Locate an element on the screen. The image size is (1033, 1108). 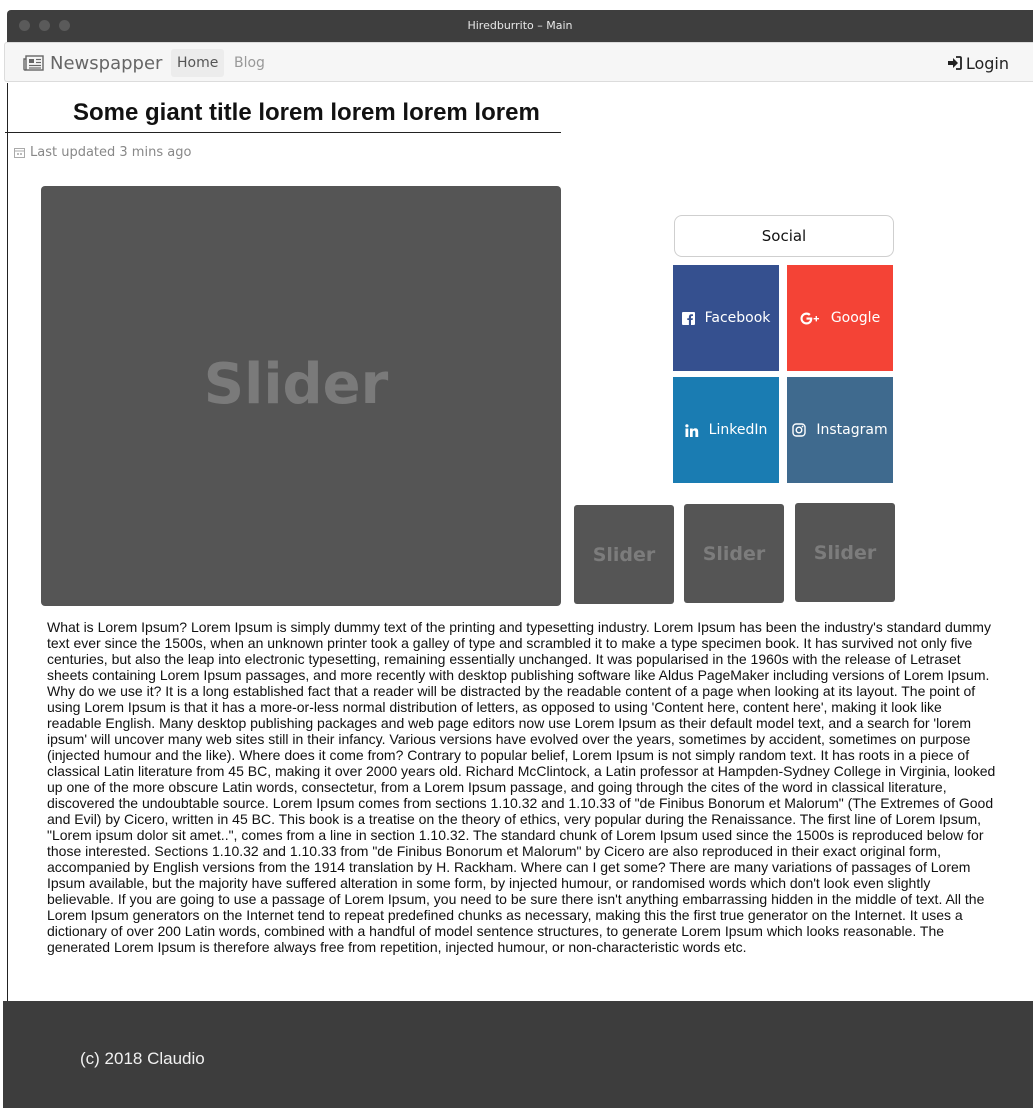
nav-blog-link: Blog is located at coordinates (249, 63).